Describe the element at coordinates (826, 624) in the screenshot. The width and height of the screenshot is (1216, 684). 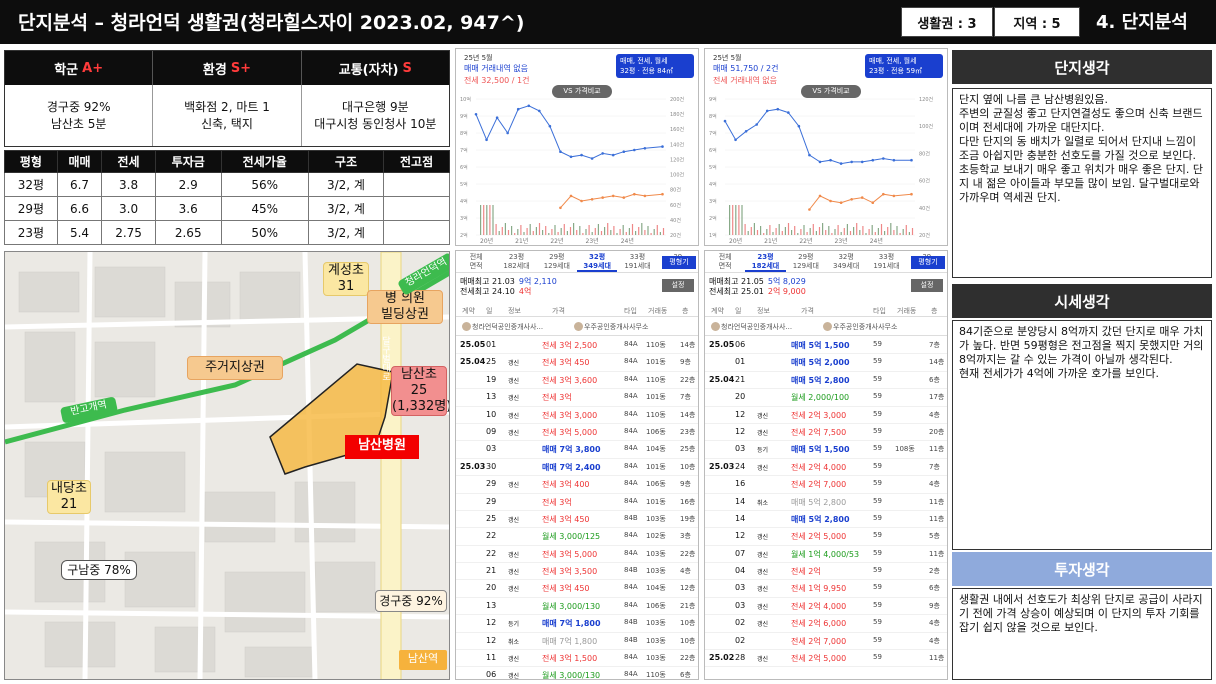
I see `table-row: 02 갱신 전세 2억 6,000 59 4층` at that location.